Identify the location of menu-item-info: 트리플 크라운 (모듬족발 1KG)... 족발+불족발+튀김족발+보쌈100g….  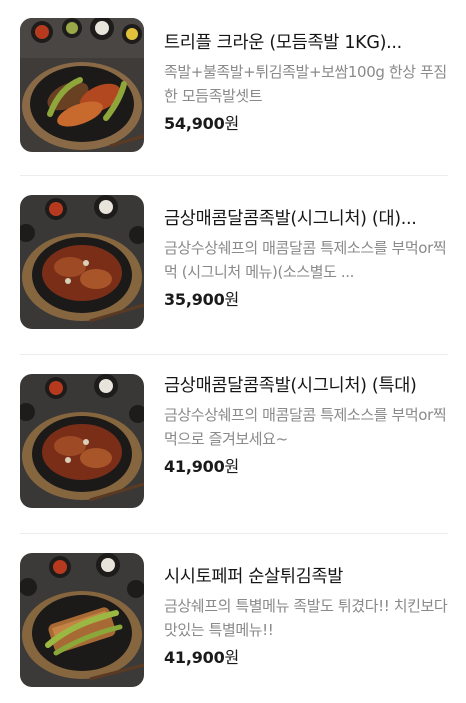
(306, 82).